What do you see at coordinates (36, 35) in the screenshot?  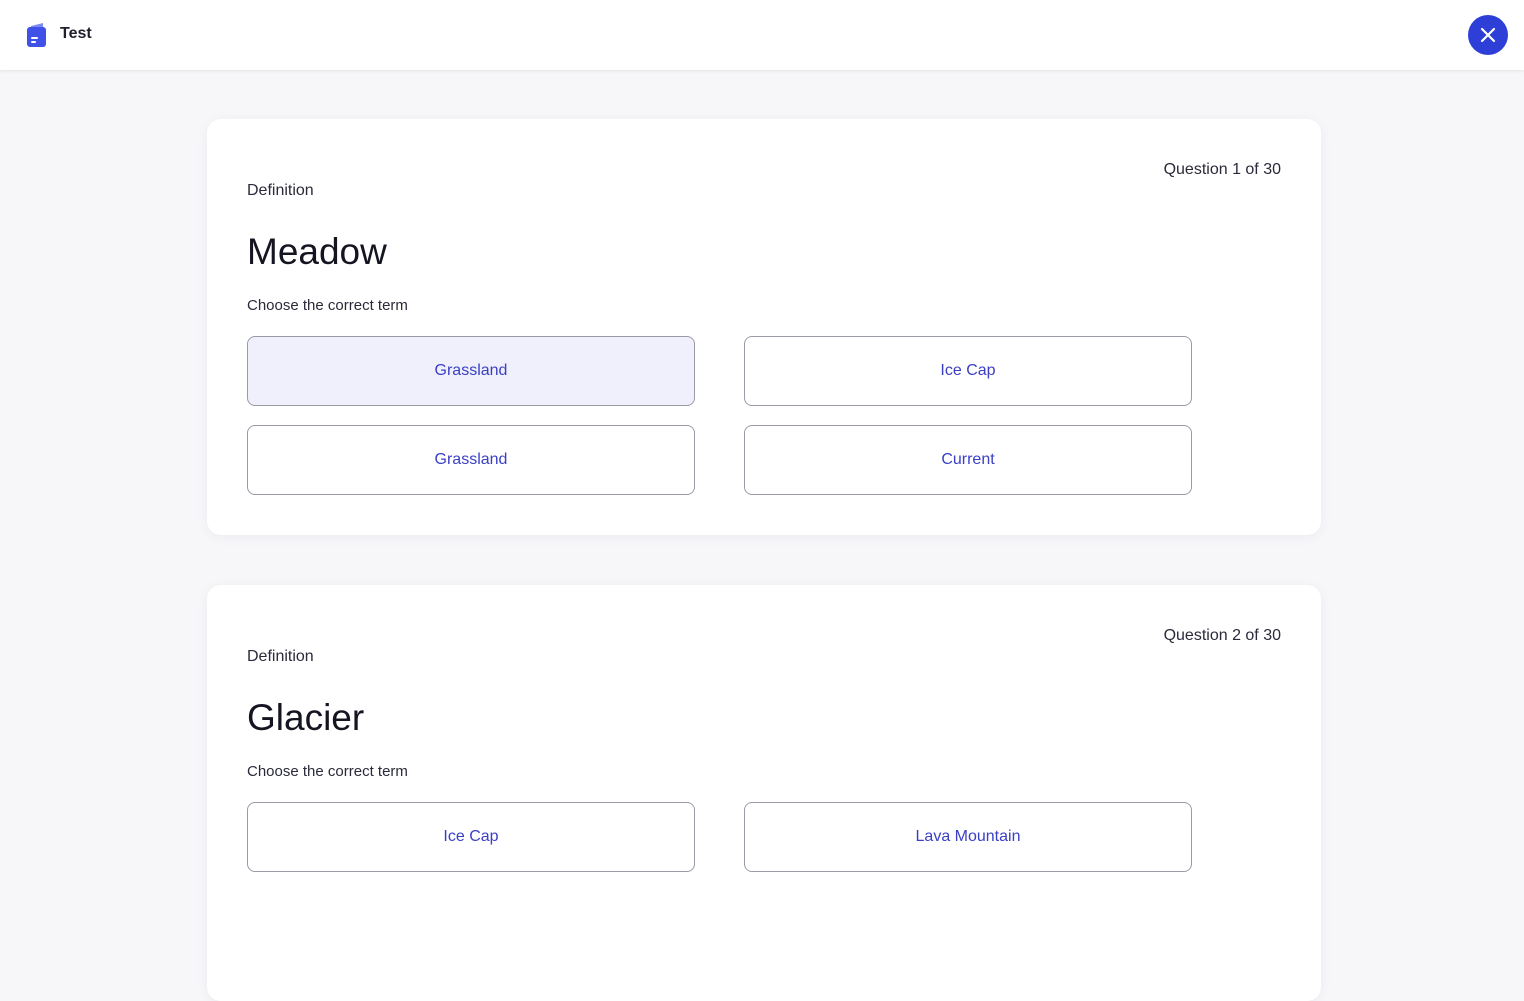 I see `document-icon` at bounding box center [36, 35].